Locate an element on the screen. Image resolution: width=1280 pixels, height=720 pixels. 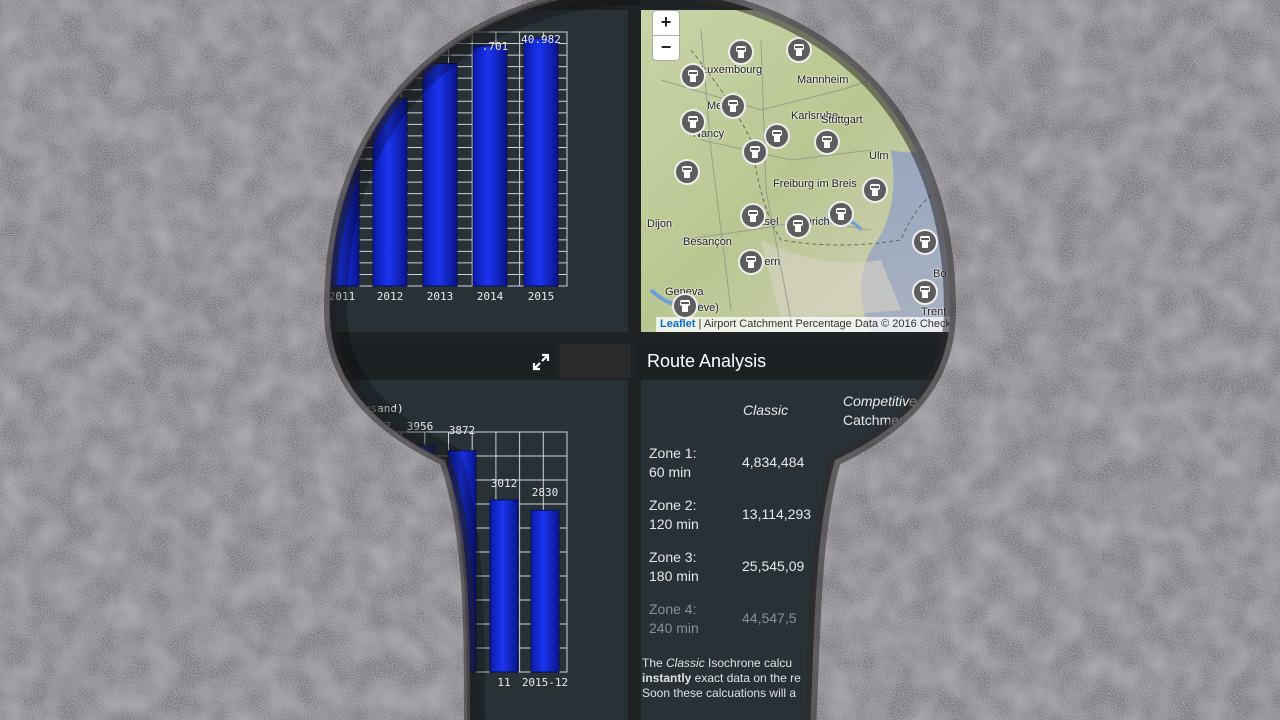
zone-time: 120 min is located at coordinates (674, 524).